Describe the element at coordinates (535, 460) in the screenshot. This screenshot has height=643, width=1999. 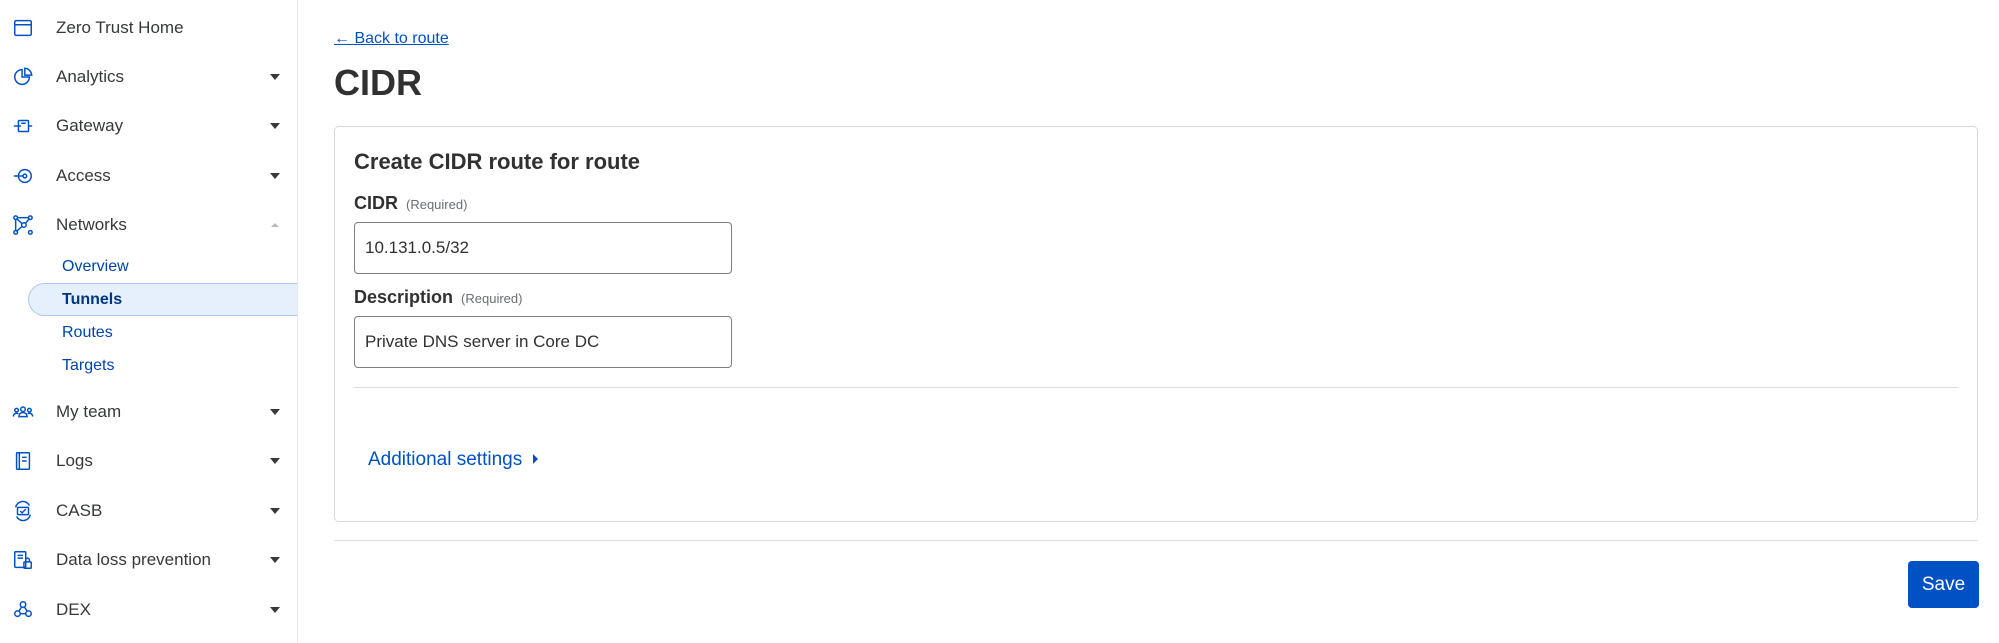
I see `caret-right-icon` at that location.